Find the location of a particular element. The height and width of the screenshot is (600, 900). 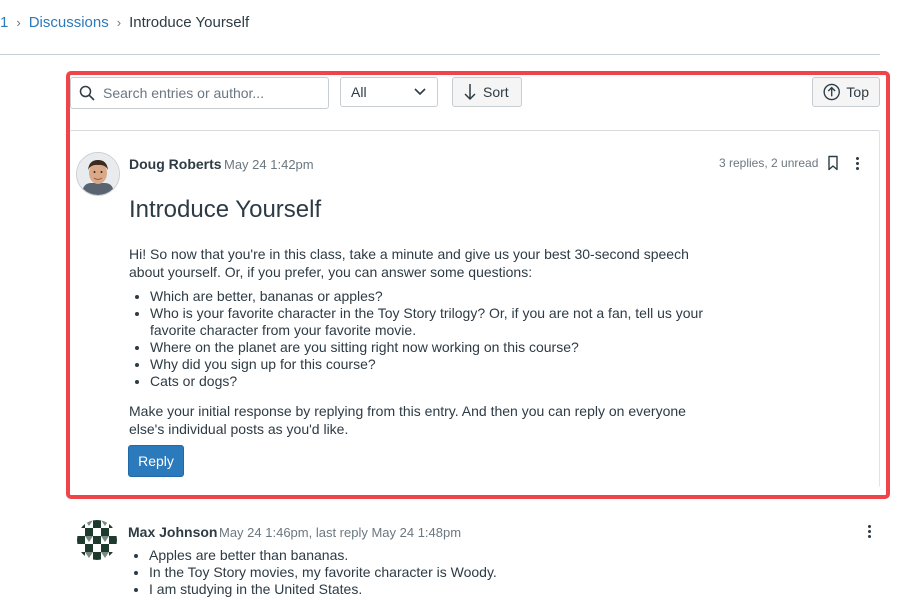

list-item: Cats or dogs? is located at coordinates (445, 381).